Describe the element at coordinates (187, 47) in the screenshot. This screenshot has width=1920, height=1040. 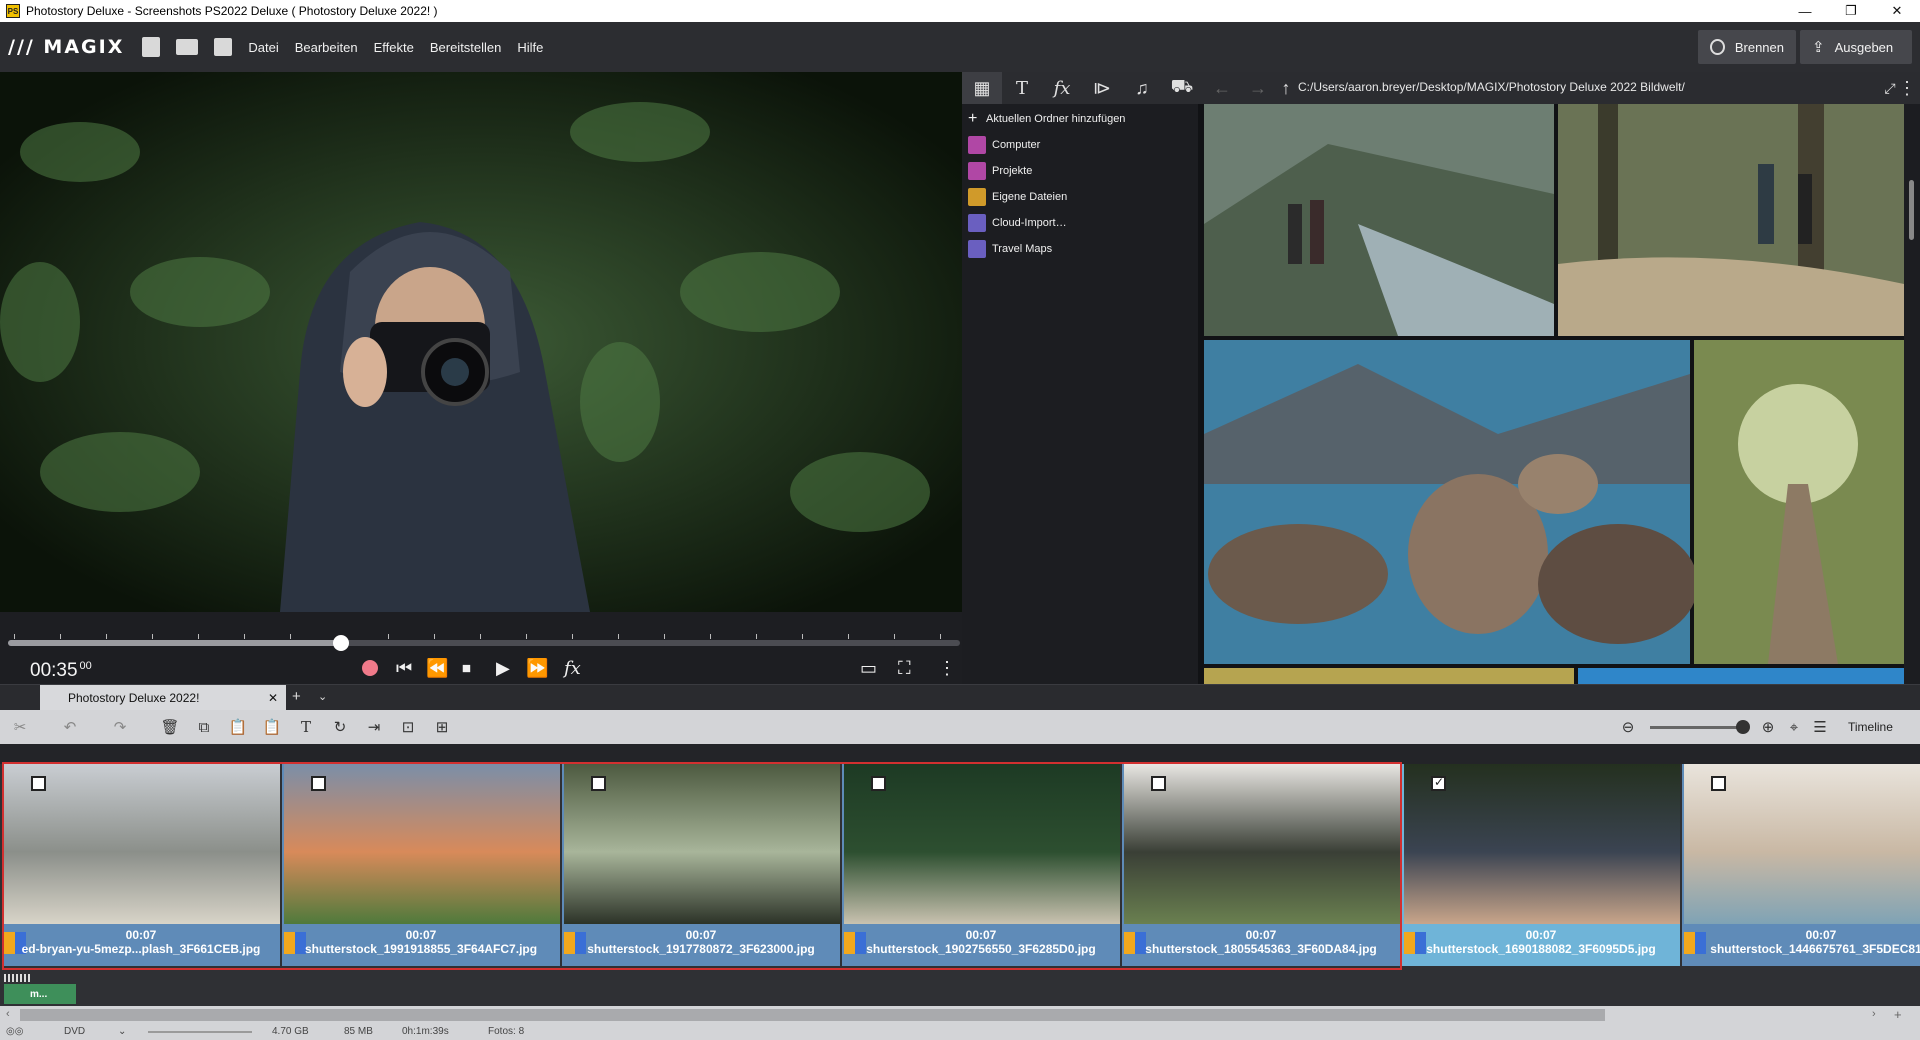
I see `open-folder-icon` at that location.